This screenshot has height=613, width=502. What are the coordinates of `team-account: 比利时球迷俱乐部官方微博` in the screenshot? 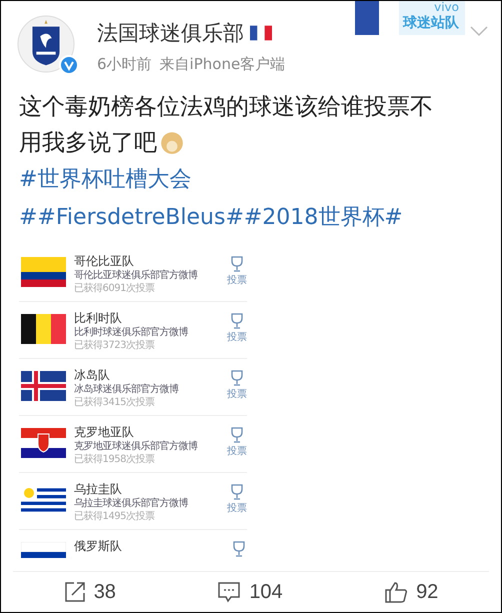 It's located at (131, 332).